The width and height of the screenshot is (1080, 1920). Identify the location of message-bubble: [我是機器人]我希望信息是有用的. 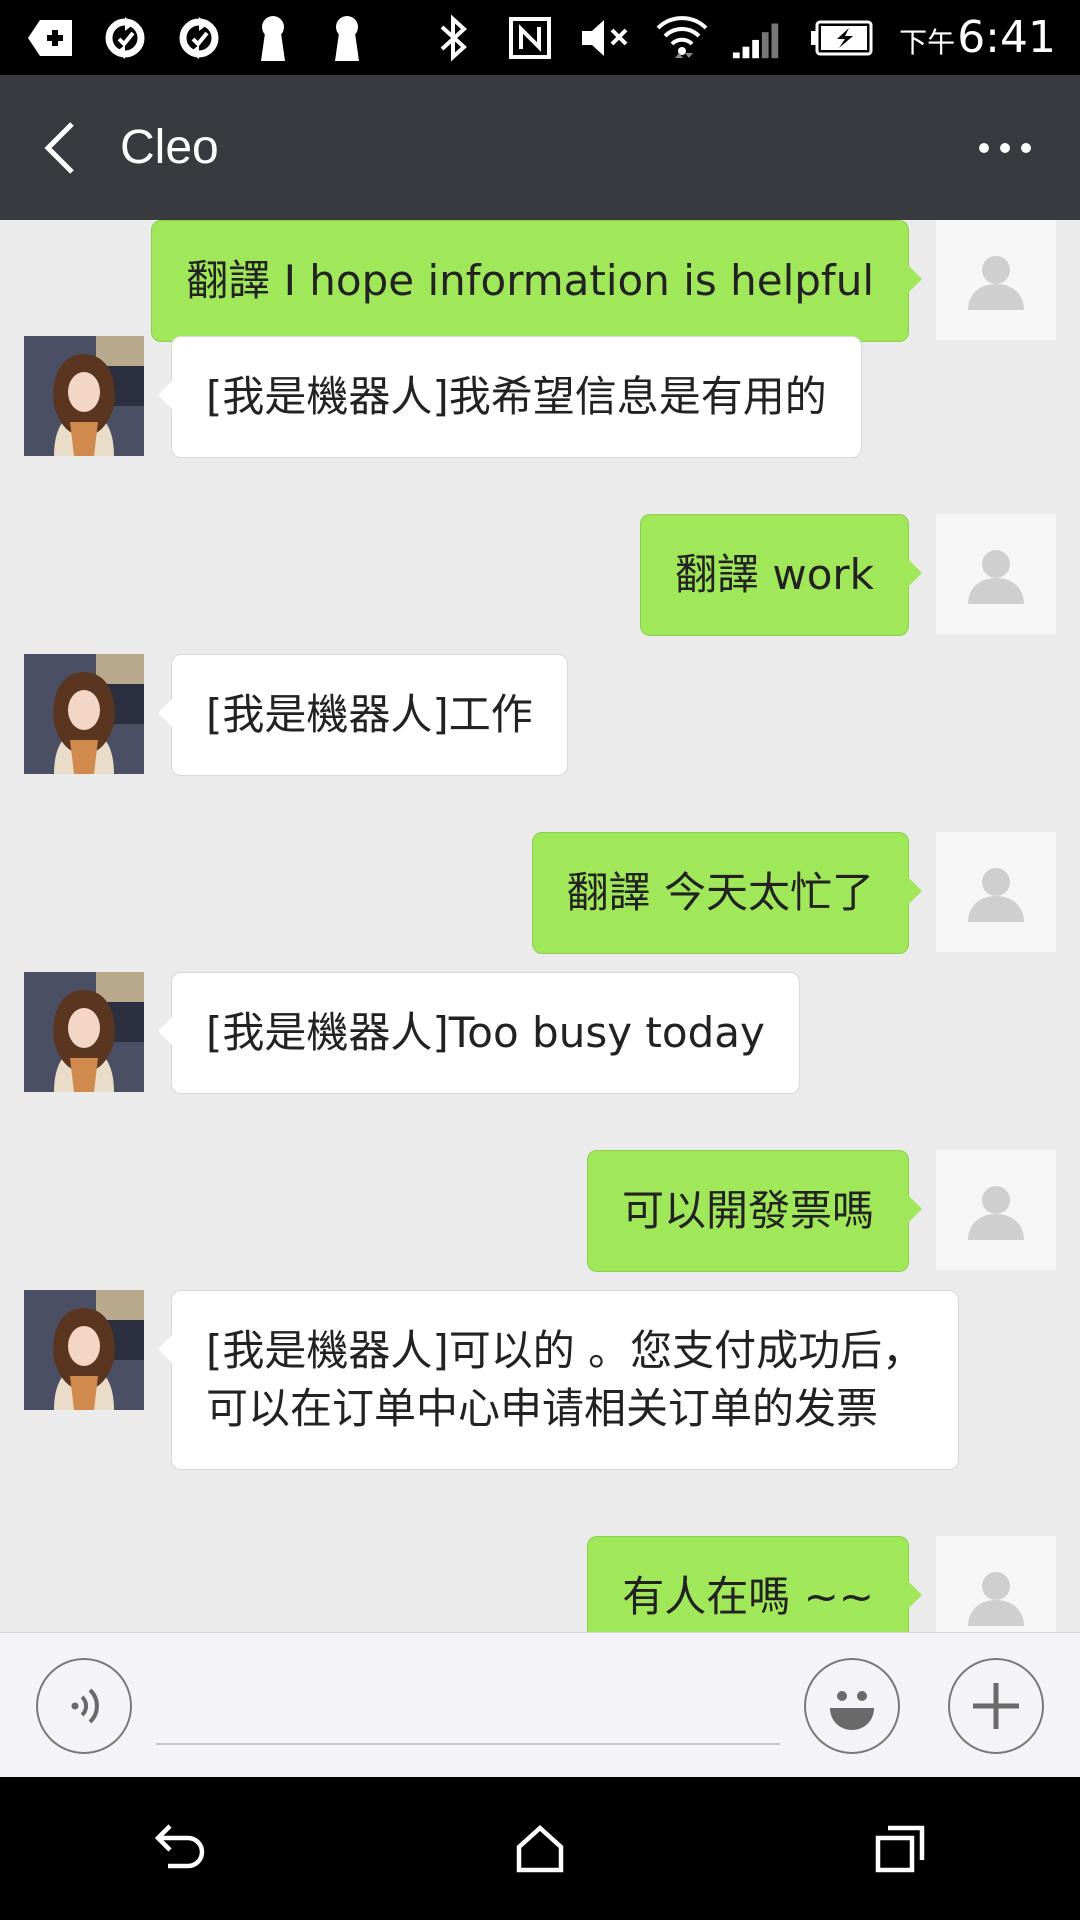
(510, 397).